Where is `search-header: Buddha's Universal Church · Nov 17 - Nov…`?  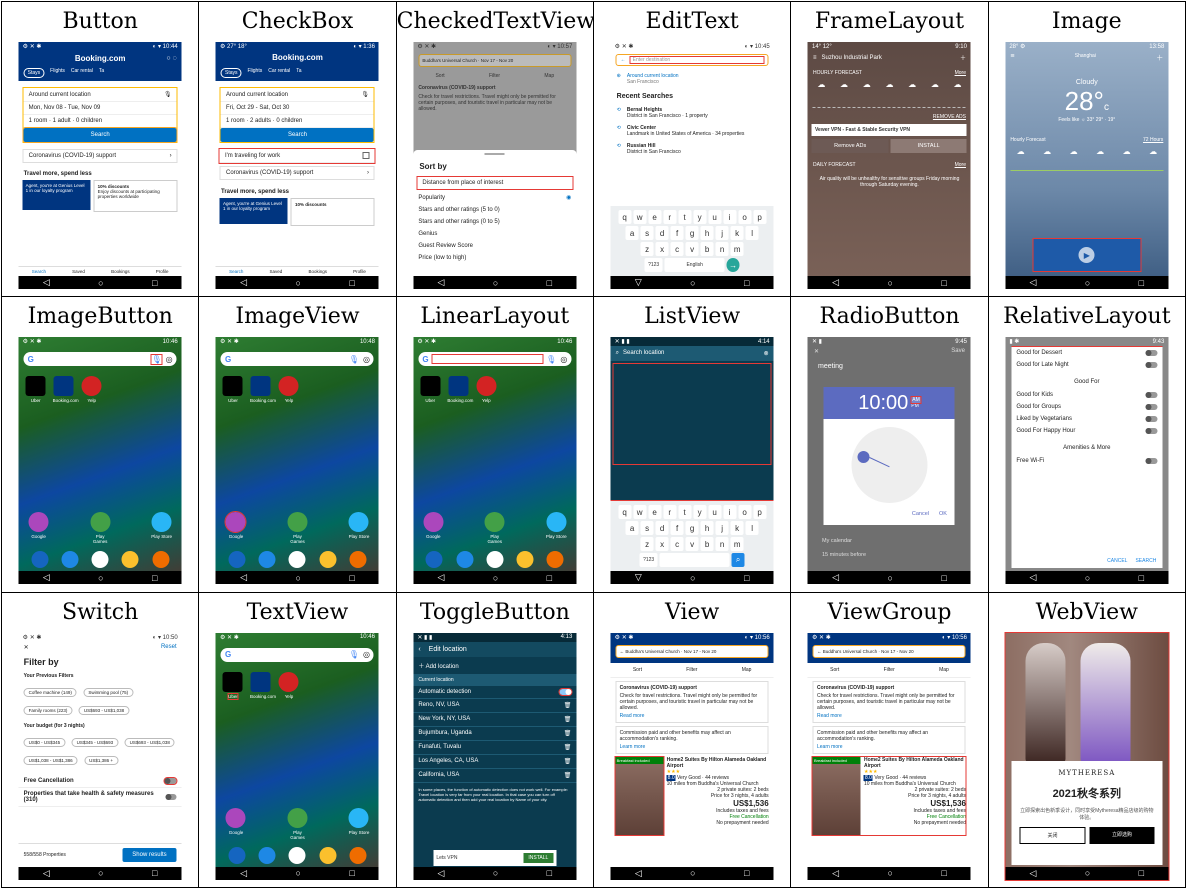 search-header: Buddha's Universal Church · Nov 17 - Nov… is located at coordinates (495, 60).